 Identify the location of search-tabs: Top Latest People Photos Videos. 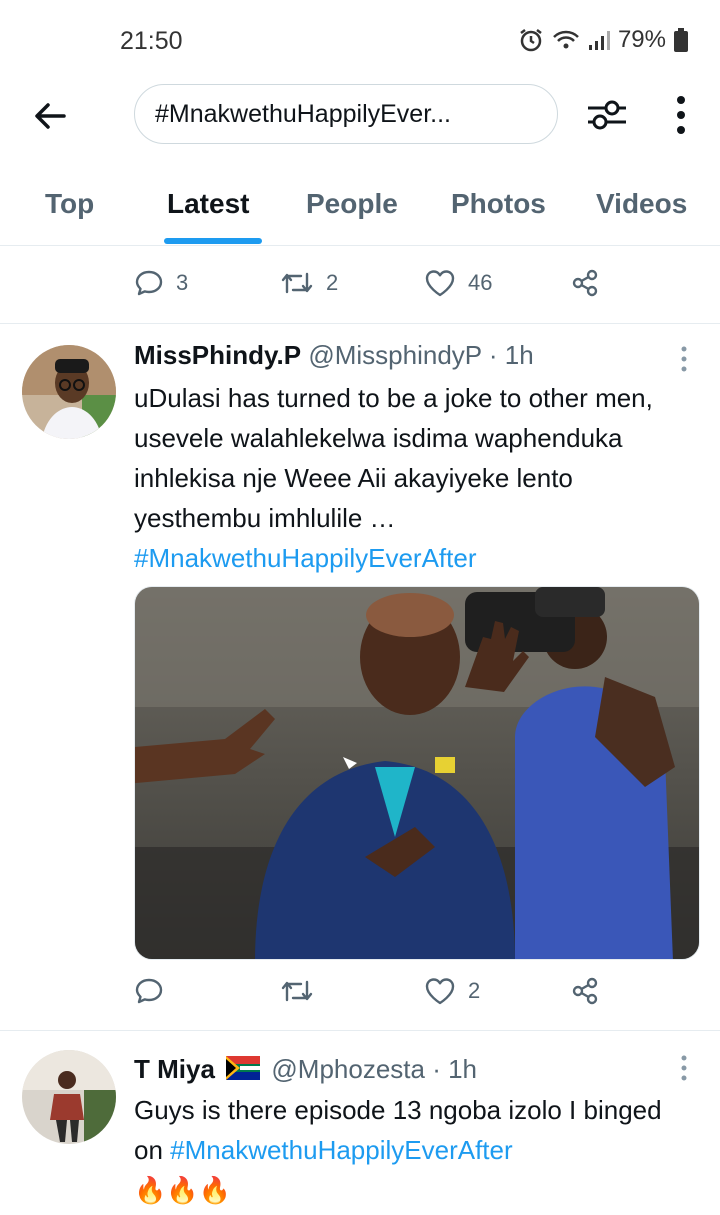
(360, 214).